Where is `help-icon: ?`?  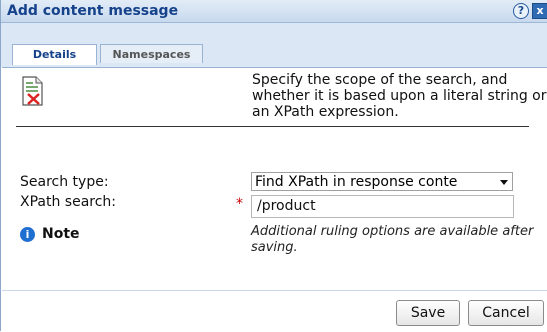 help-icon: ? is located at coordinates (521, 11).